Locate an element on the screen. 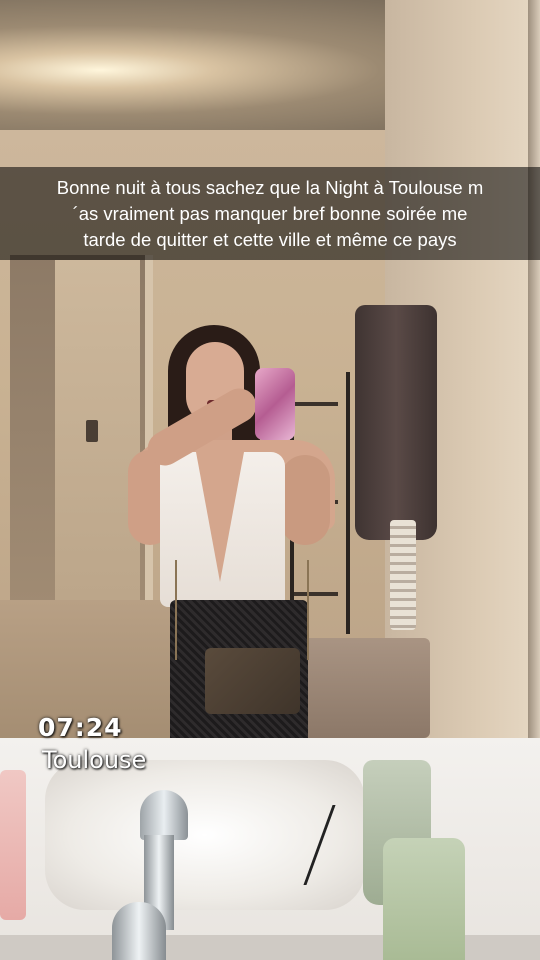 The image size is (540, 960). faucet-reflection is located at coordinates (139, 931).